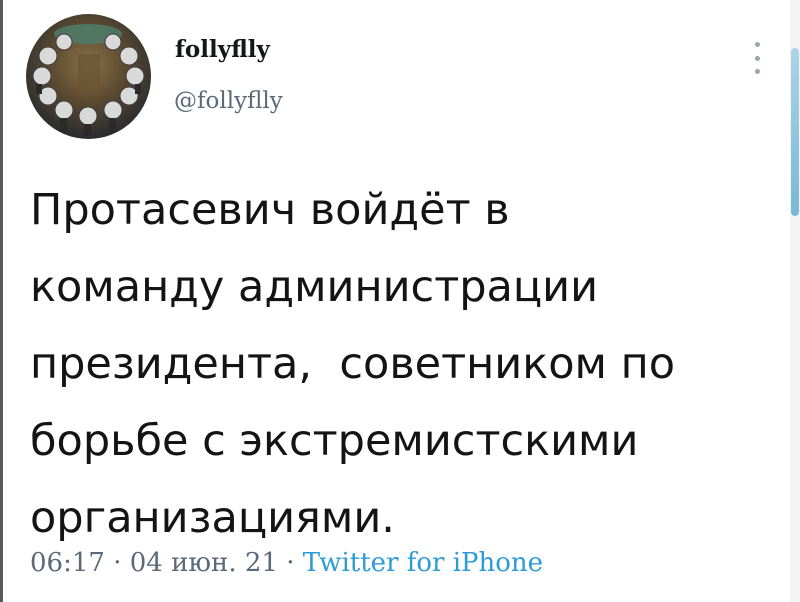  Describe the element at coordinates (228, 101) in the screenshot. I see `author-handle: @follyflly` at that location.